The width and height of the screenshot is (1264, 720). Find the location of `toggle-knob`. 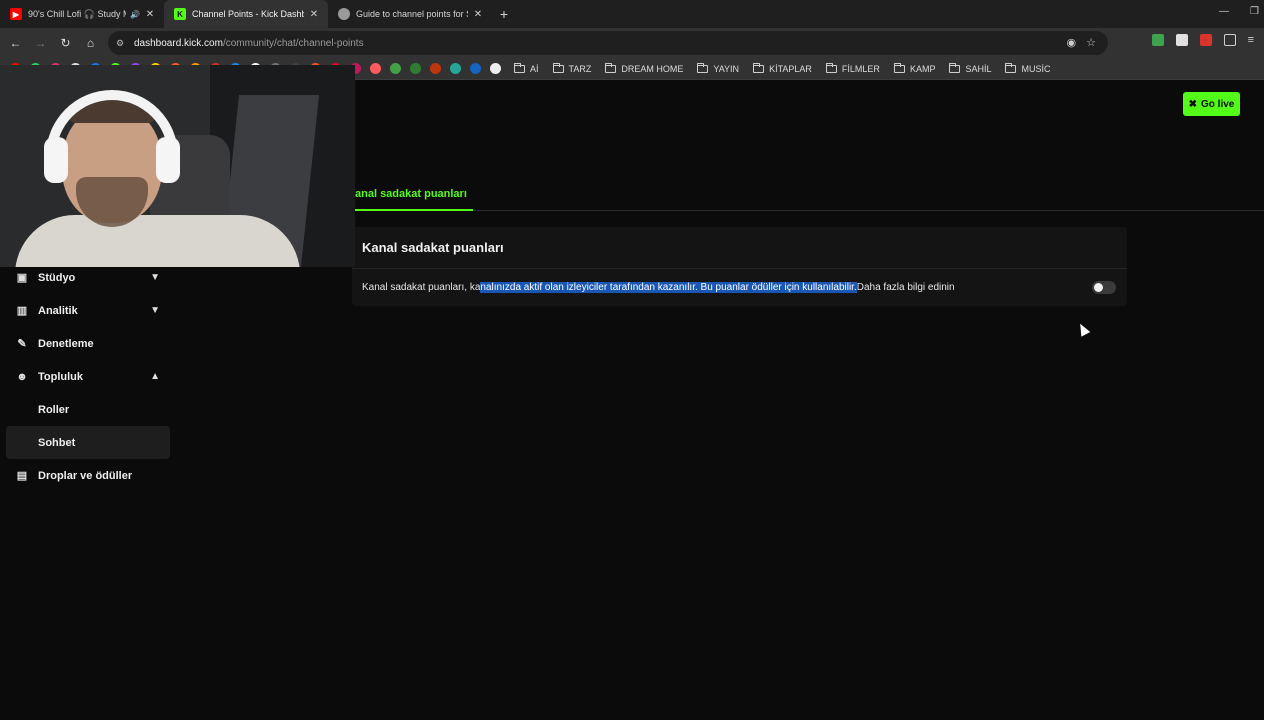

toggle-knob is located at coordinates (1098, 287).